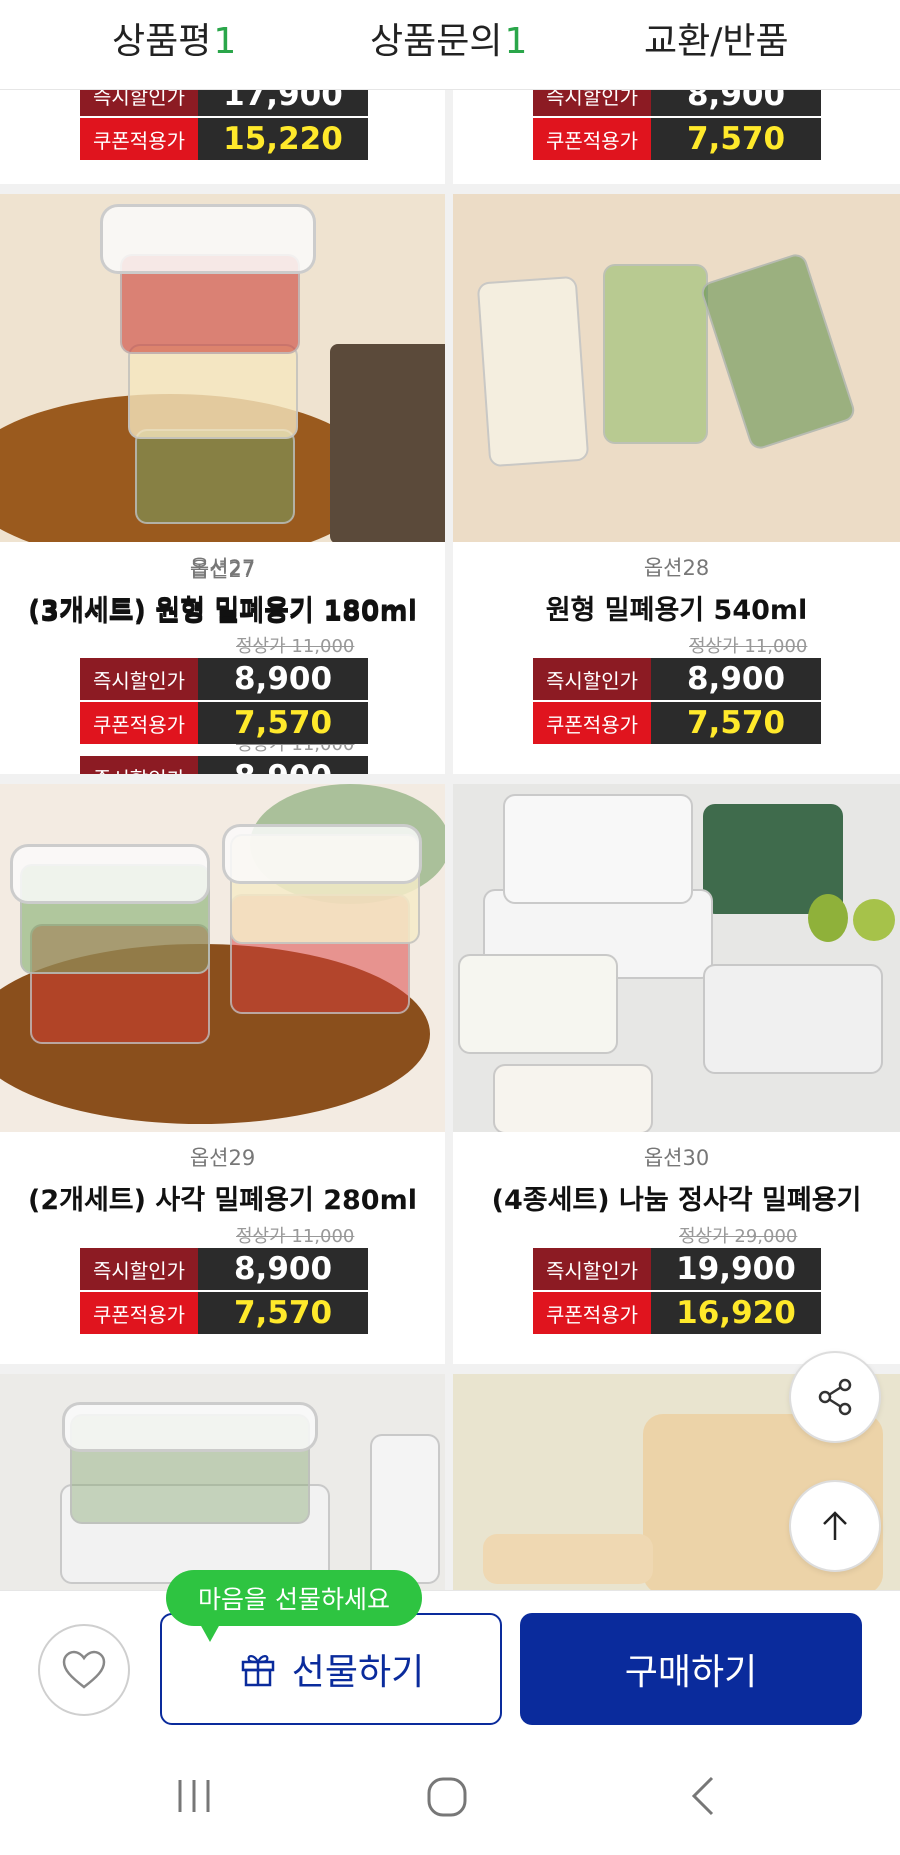 This screenshot has height=1855, width=900. I want to click on wishlist-button, so click(84, 1670).